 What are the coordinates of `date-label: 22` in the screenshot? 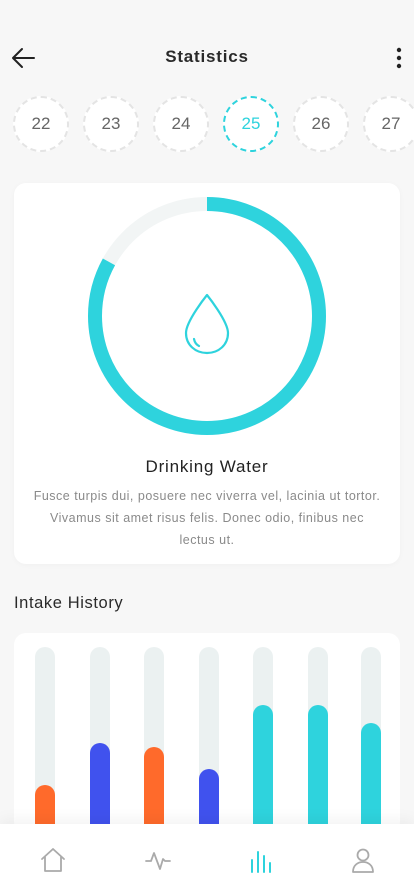 It's located at (41, 123).